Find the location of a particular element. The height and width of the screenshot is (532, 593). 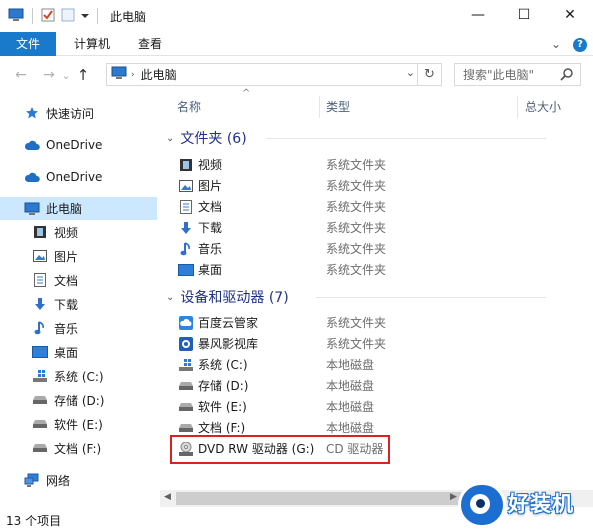

group-divider is located at coordinates (431, 297).